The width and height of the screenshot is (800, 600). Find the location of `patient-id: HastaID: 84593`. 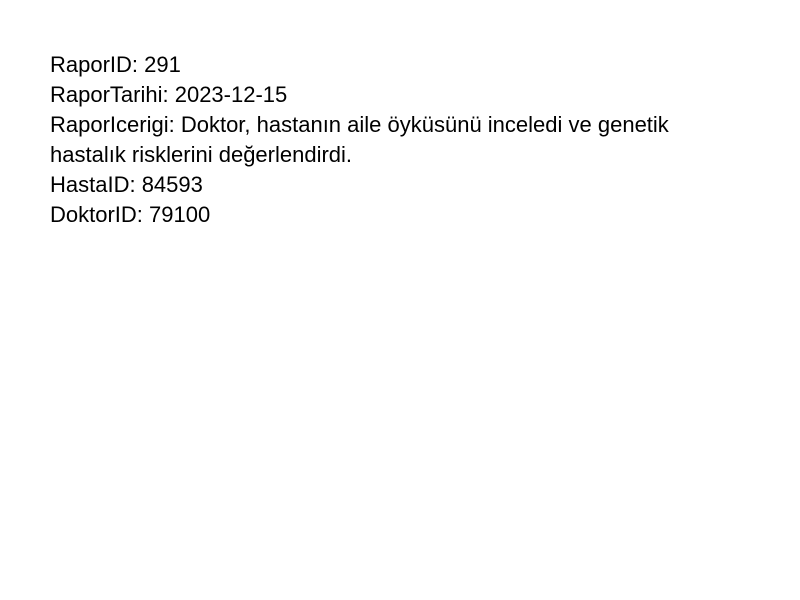

patient-id: HastaID: 84593 is located at coordinates (126, 184).